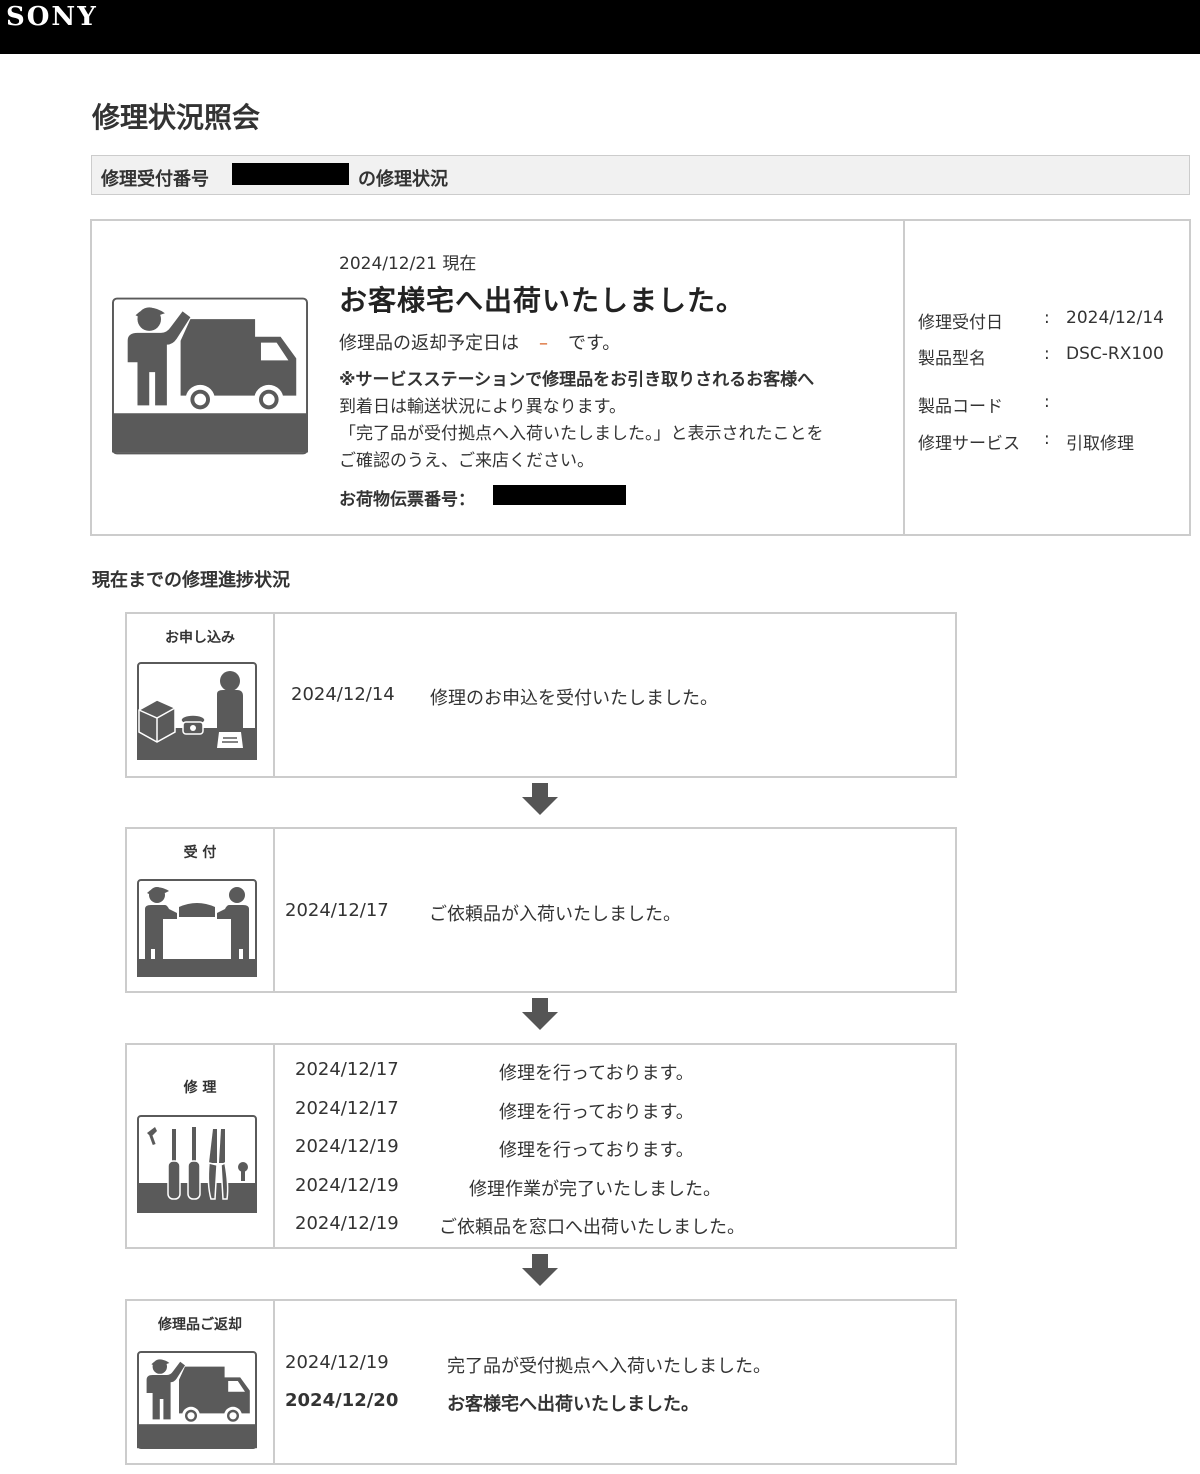 The width and height of the screenshot is (1200, 1474). I want to click on progress-step-reception: 受 付 2024/12/17 ご依頼品が入荷いたしました。, so click(541, 910).